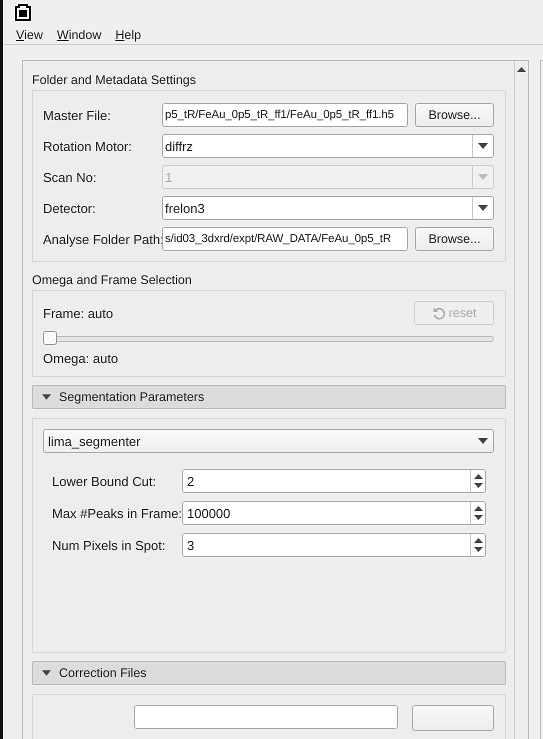 This screenshot has height=739, width=543. Describe the element at coordinates (266, 717) in the screenshot. I see `path-field` at that location.